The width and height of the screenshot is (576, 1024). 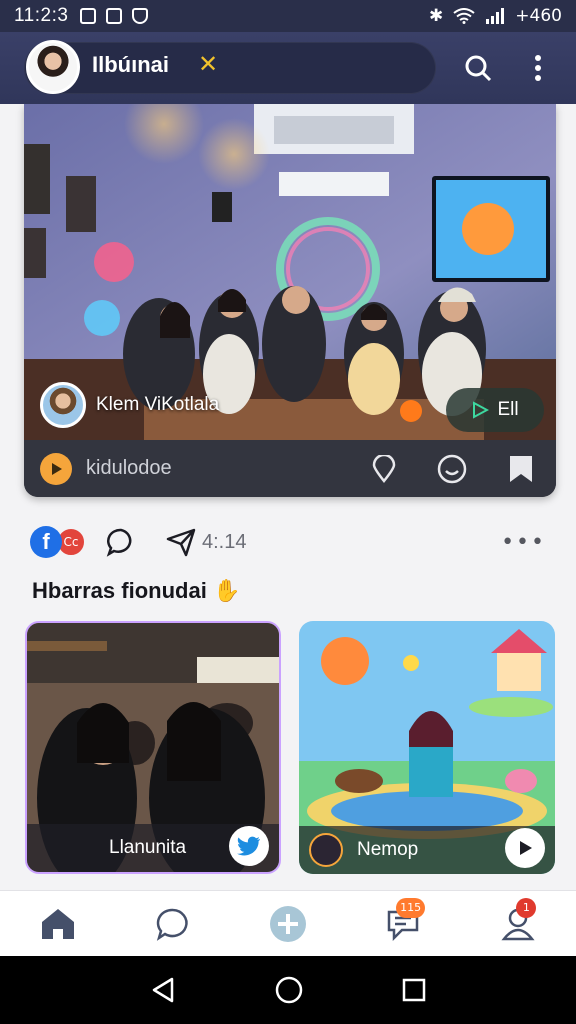 I want to click on play-label: Ell, so click(x=508, y=409).